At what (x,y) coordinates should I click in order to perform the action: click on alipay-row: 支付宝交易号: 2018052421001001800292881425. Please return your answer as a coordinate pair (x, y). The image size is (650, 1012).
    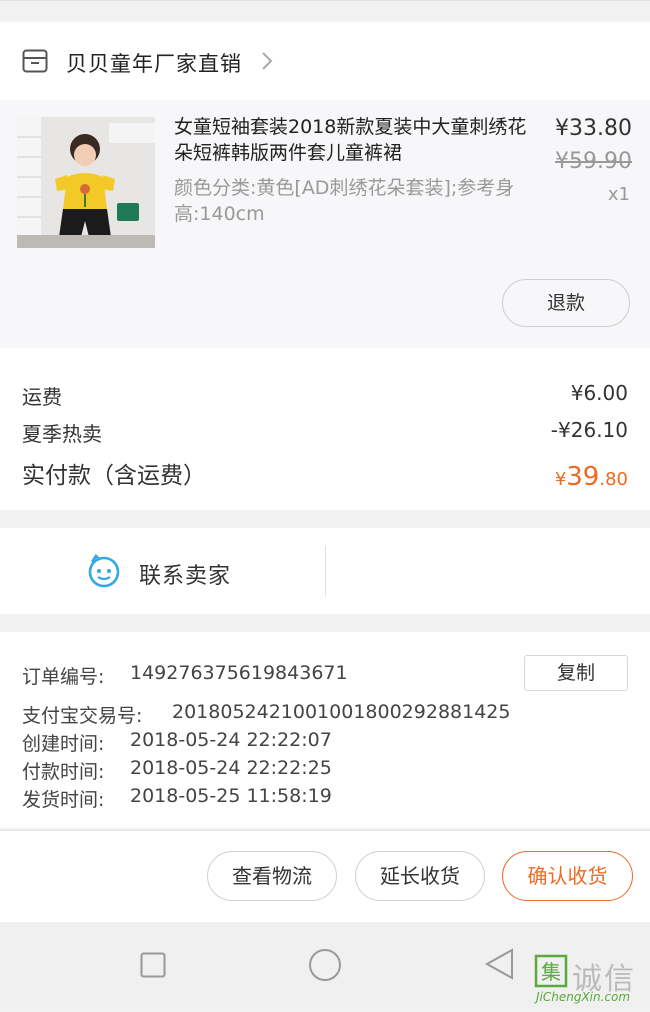
    Looking at the image, I should click on (266, 714).